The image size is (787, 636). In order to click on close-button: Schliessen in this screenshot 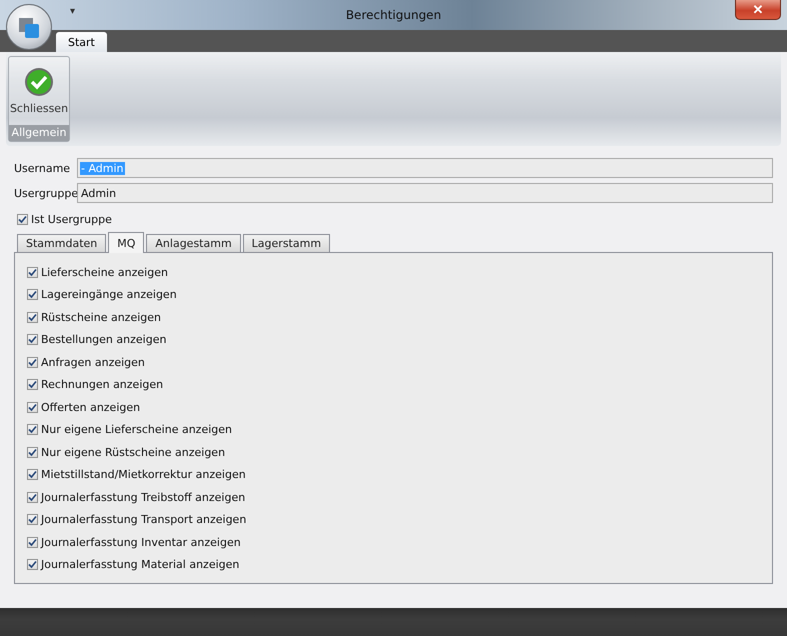, I will do `click(39, 91)`.